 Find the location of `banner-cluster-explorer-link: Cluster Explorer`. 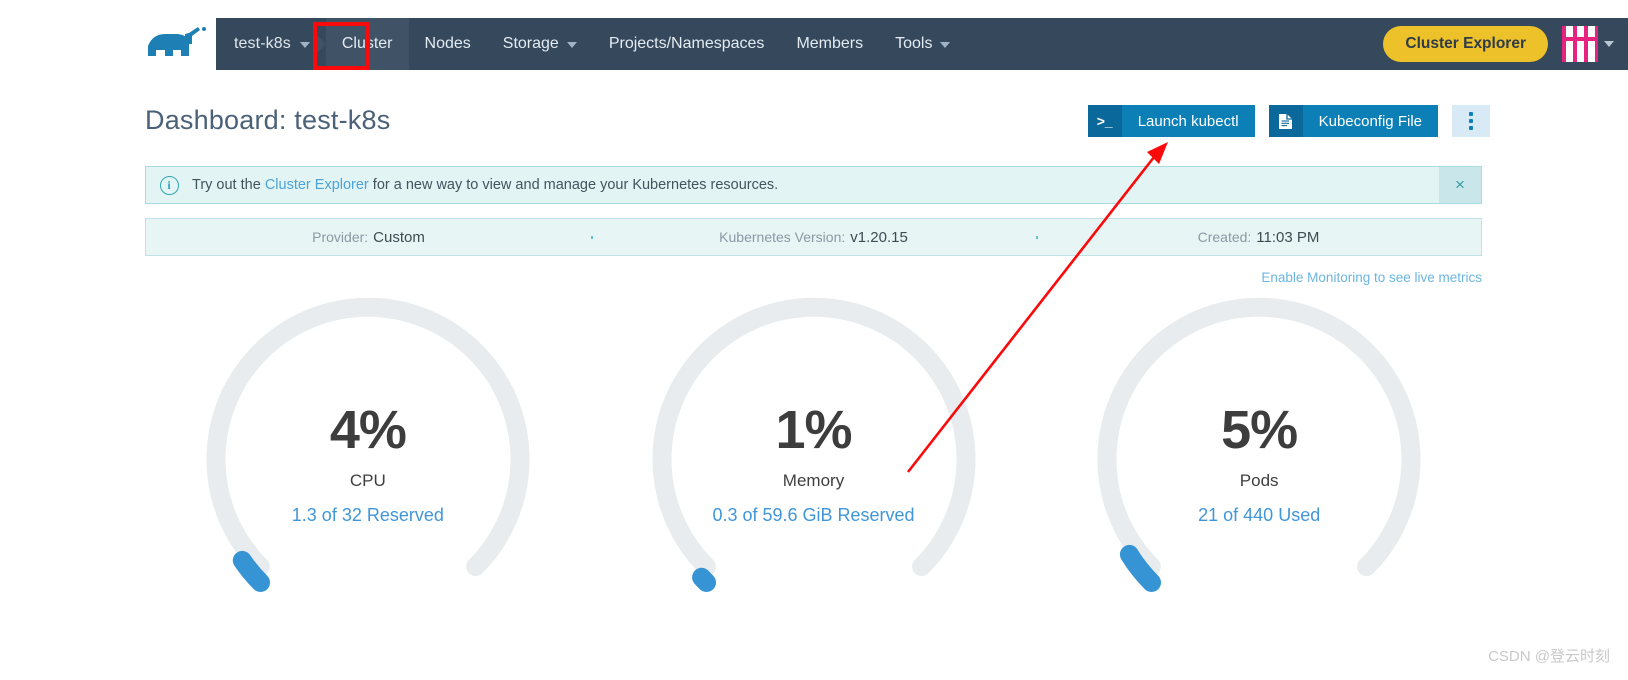

banner-cluster-explorer-link: Cluster Explorer is located at coordinates (317, 185).